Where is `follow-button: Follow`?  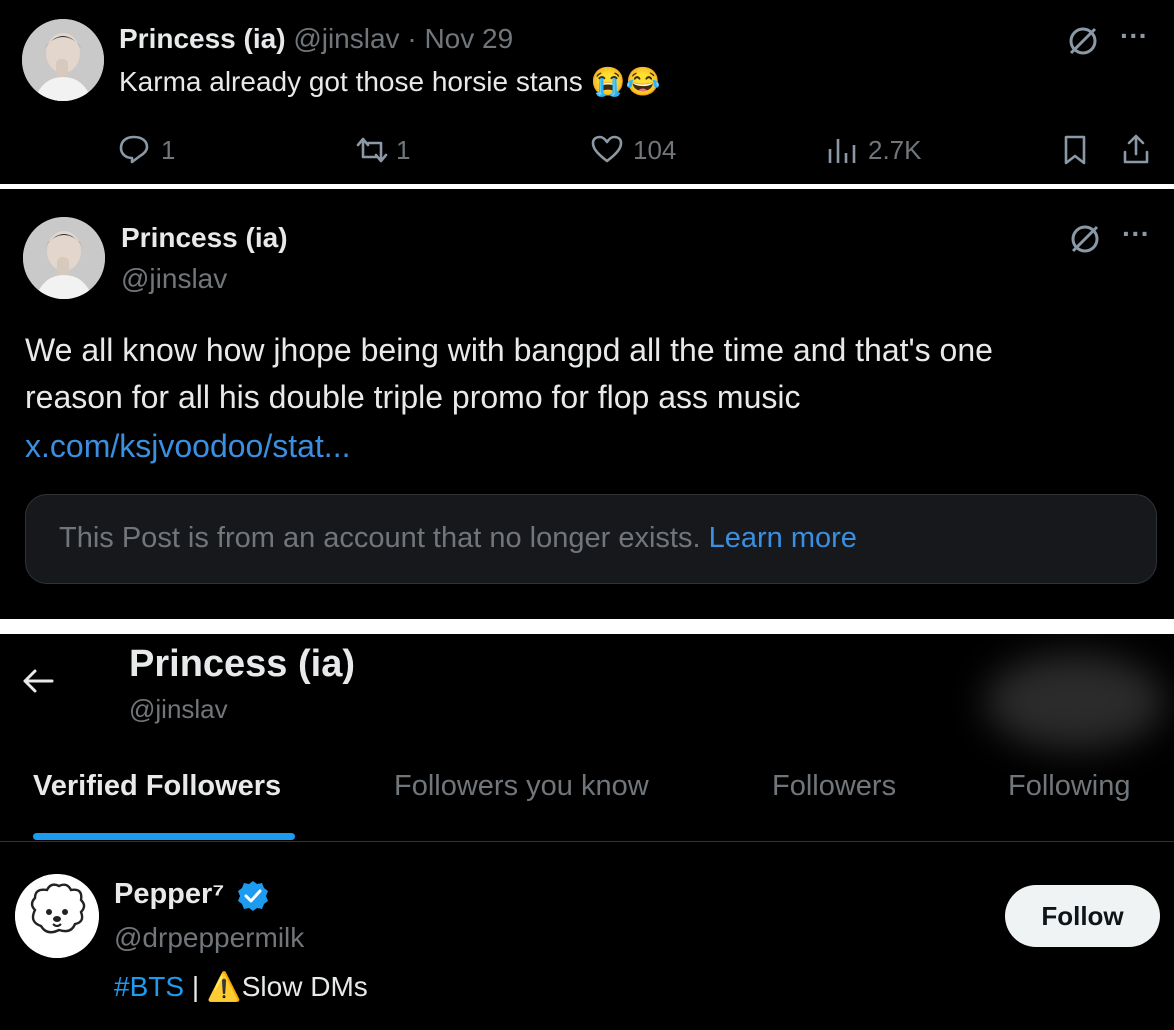
follow-button: Follow is located at coordinates (1082, 916).